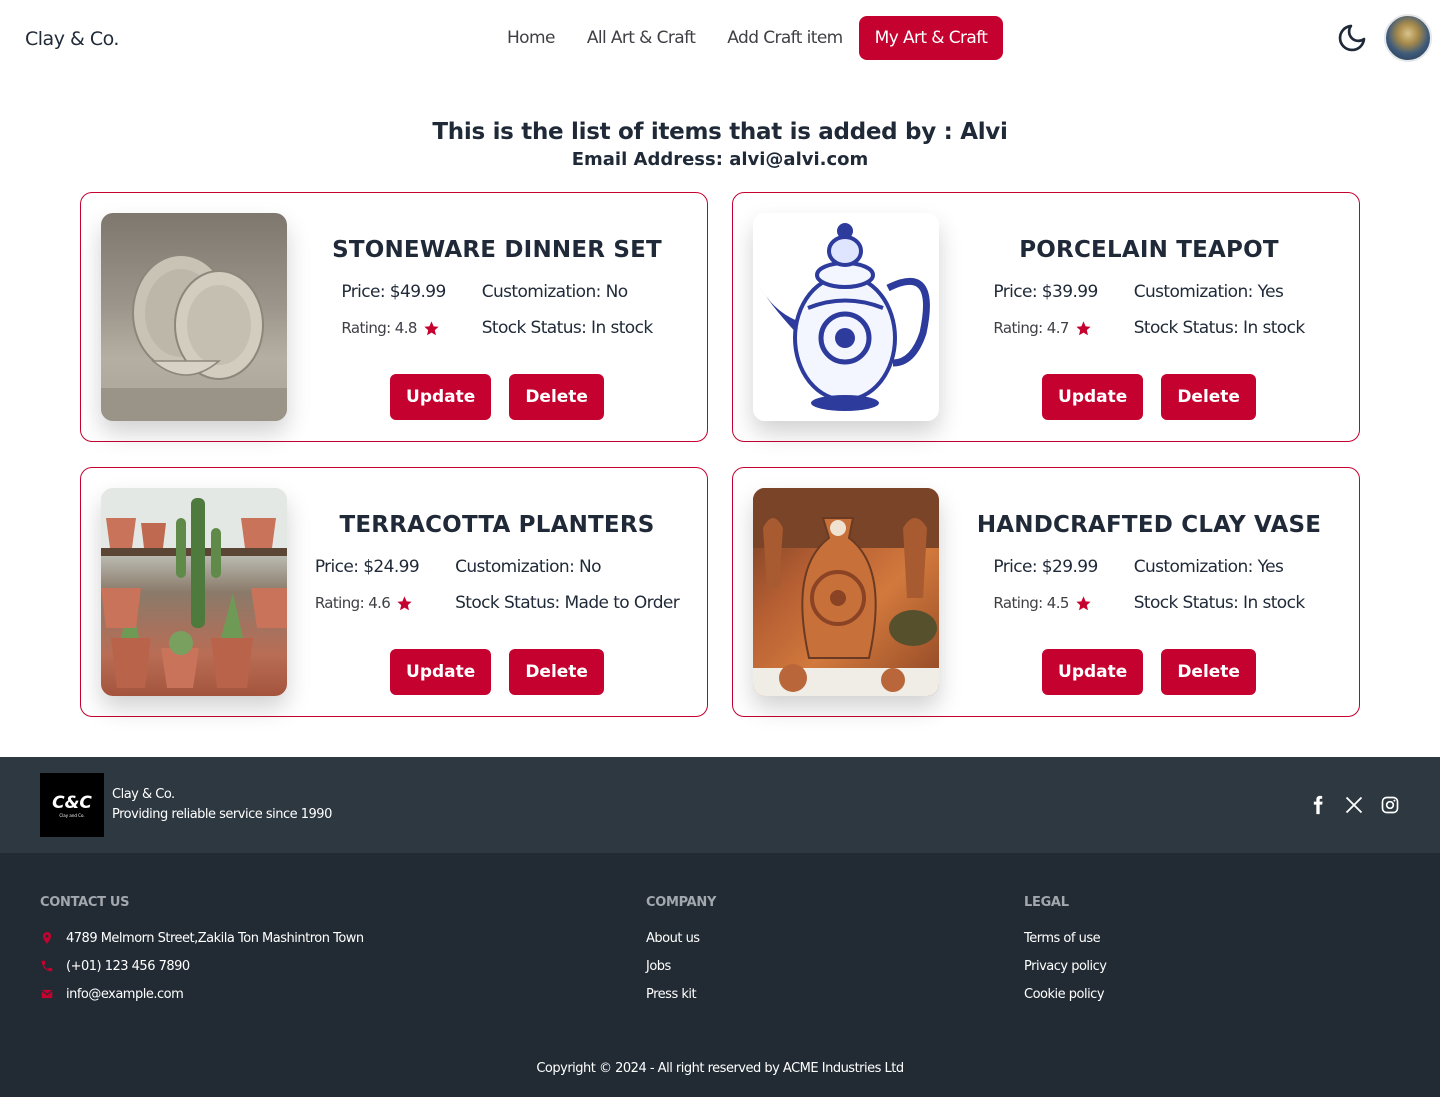 The height and width of the screenshot is (1097, 1440). I want to click on nav-my-art-craft: My Art & Craft, so click(931, 38).